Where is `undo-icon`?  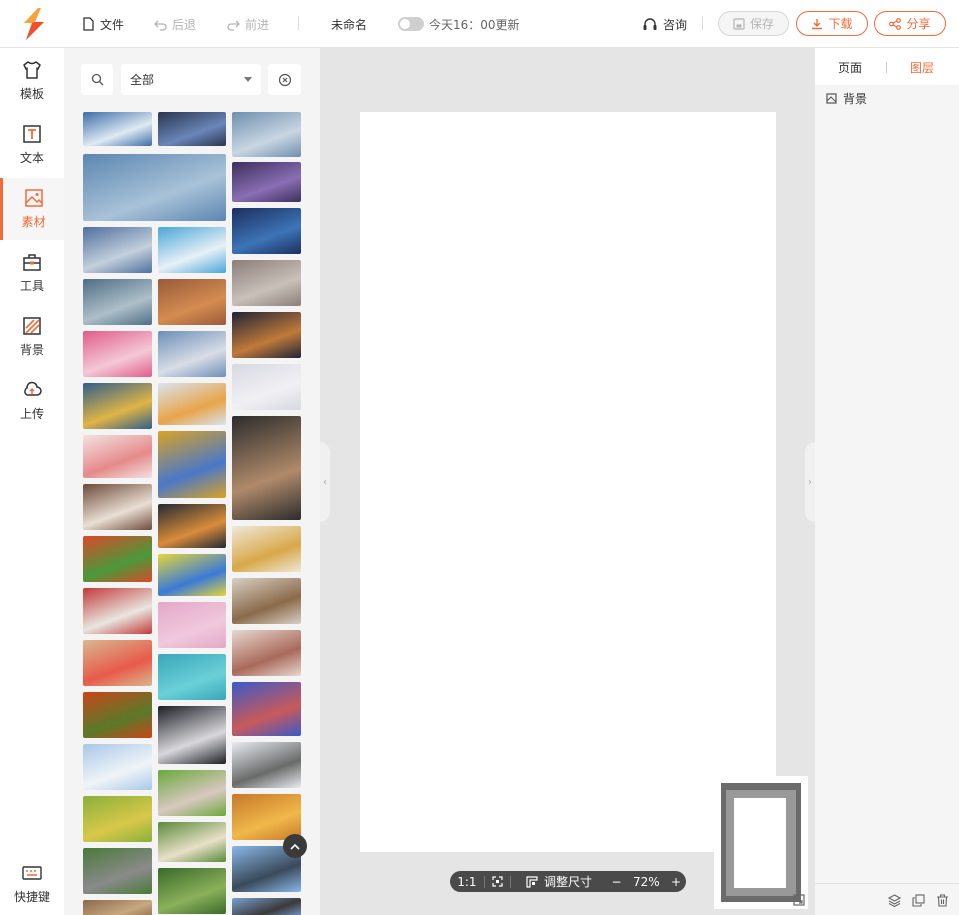 undo-icon is located at coordinates (160, 25).